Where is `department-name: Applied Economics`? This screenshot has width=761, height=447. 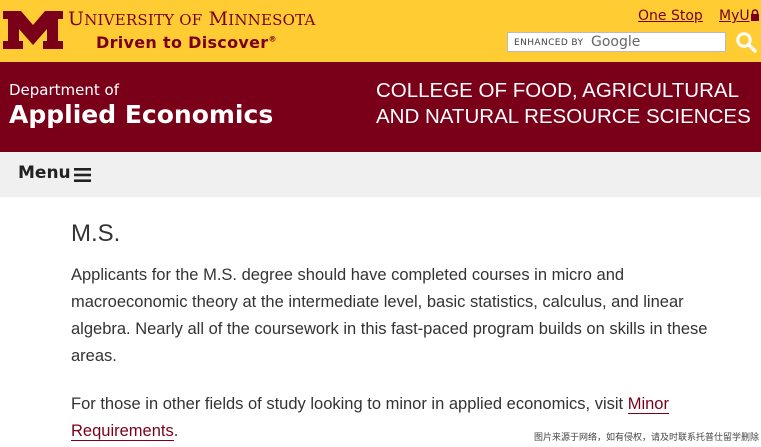
department-name: Applied Economics is located at coordinates (141, 114).